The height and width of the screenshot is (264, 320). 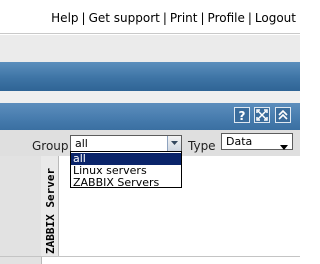 What do you see at coordinates (239, 141) in the screenshot?
I see `type-select-value: Data` at bounding box center [239, 141].